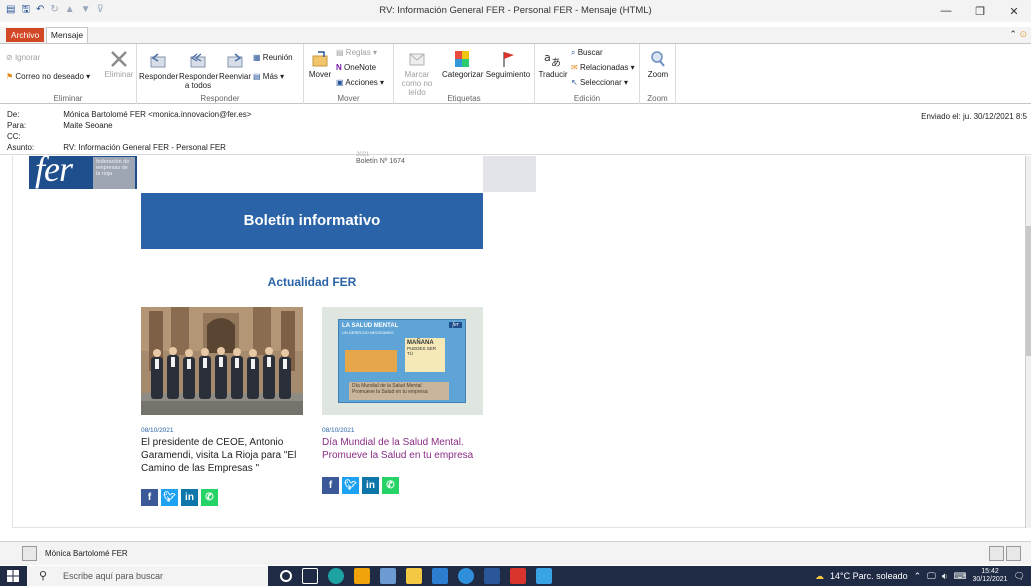 This screenshot has width=1031, height=586. I want to click on network-icon: 🖵︎, so click(931, 576).